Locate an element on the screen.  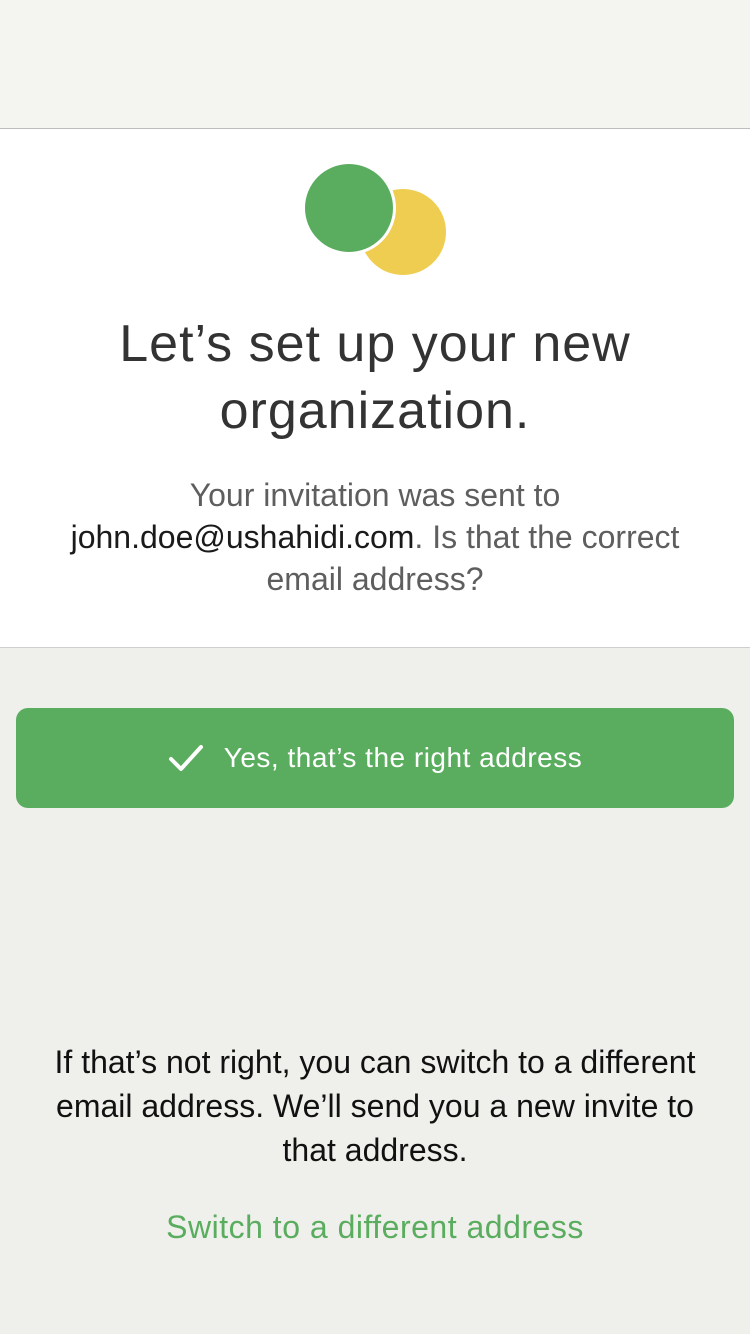
page-title: Let’s set up your new organization. is located at coordinates (375, 377).